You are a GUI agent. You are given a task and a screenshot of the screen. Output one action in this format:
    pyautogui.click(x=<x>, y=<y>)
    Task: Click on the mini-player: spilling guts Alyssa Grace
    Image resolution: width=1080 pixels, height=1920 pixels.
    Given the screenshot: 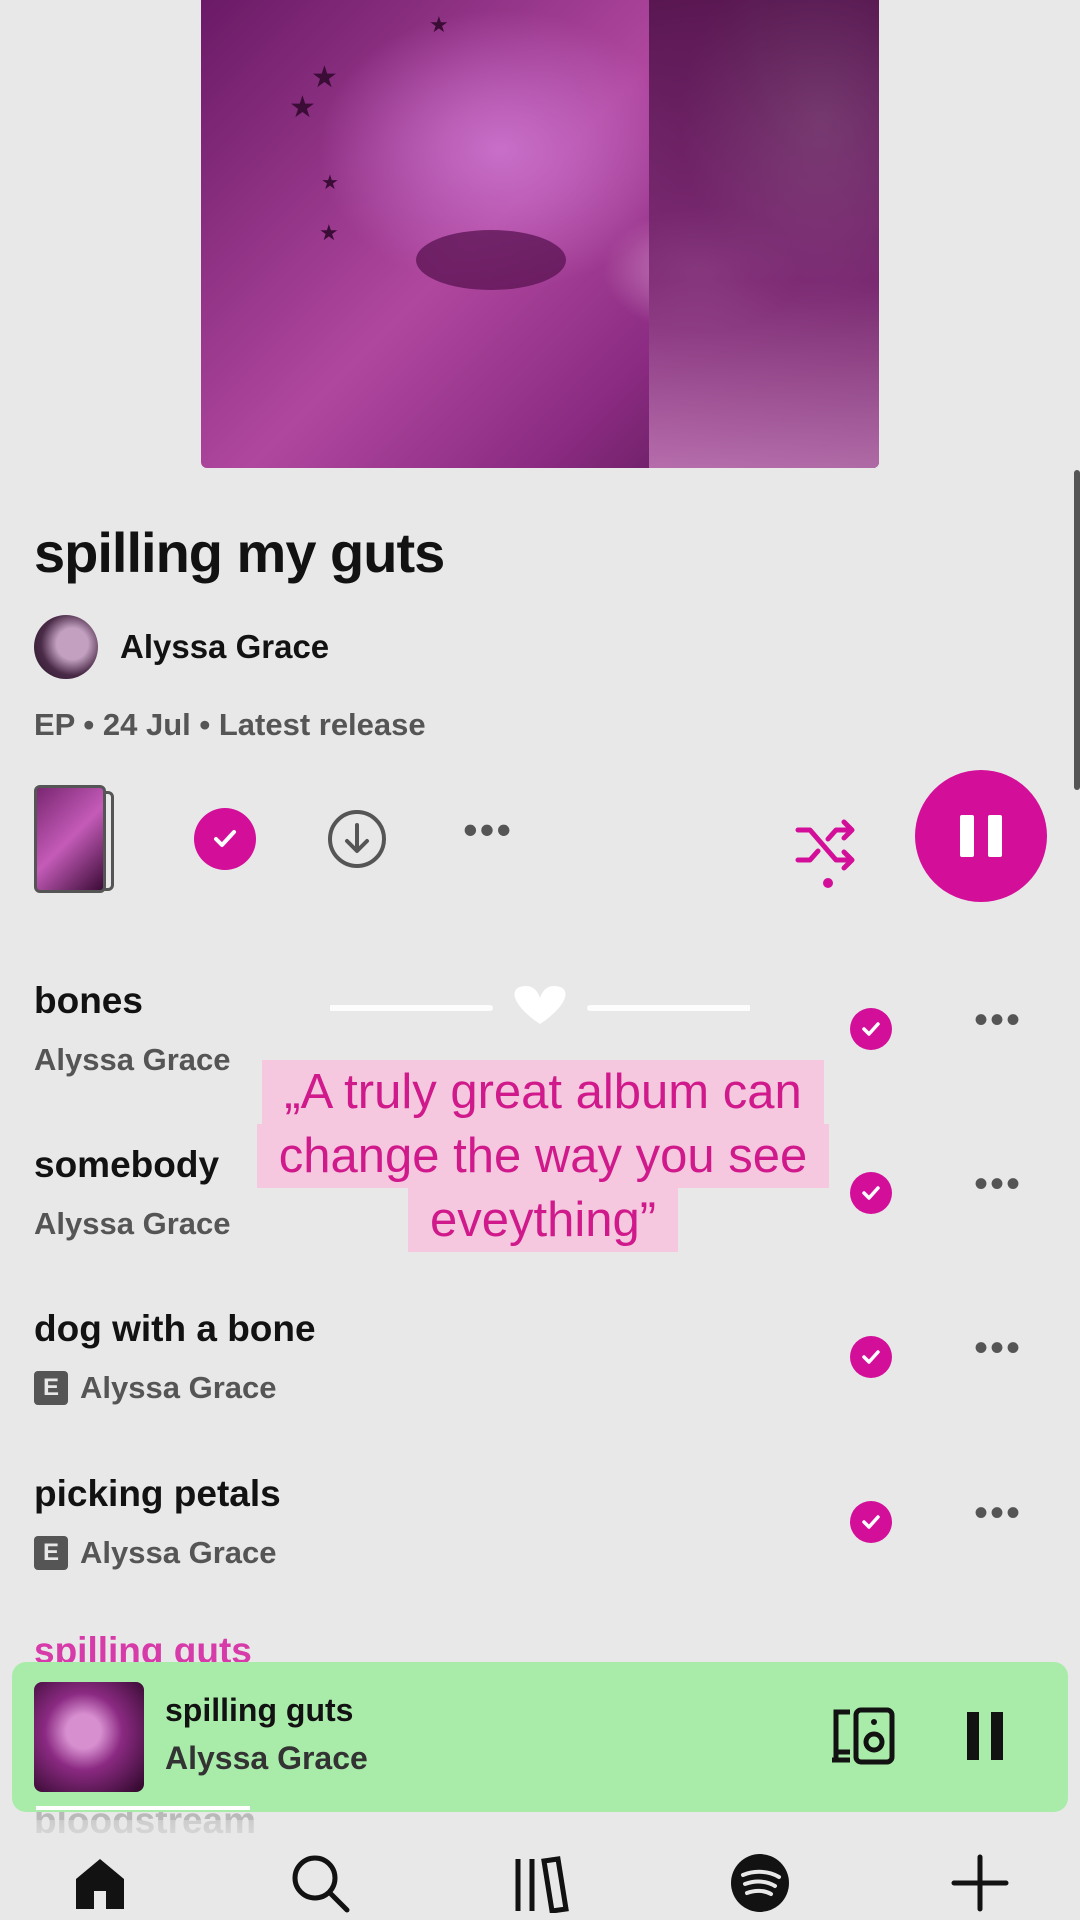 What is the action you would take?
    pyautogui.click(x=540, y=1737)
    